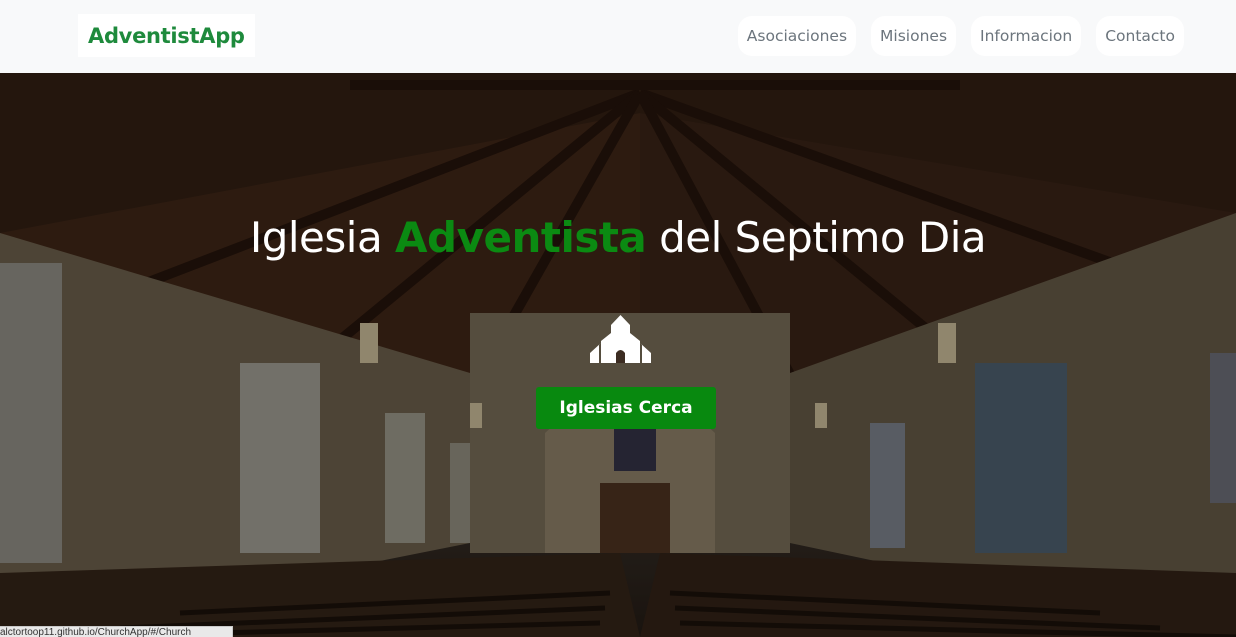 This screenshot has height=637, width=1236. I want to click on church-icon, so click(620, 339).